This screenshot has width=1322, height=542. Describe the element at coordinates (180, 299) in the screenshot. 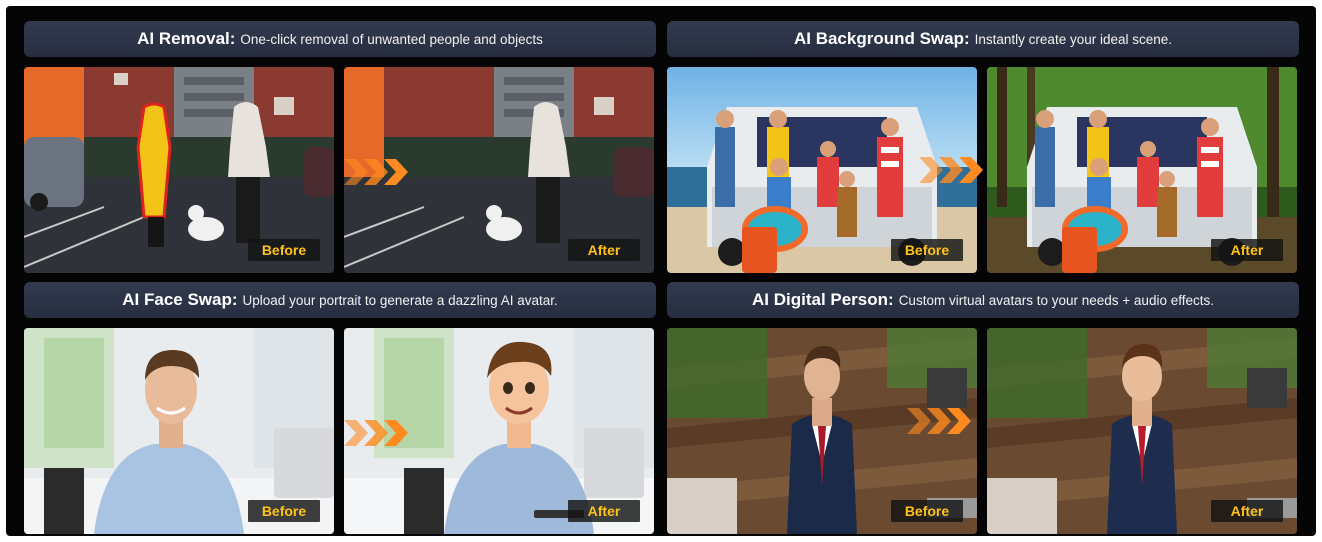

I see `panel-title: AI Face Swap:` at that location.